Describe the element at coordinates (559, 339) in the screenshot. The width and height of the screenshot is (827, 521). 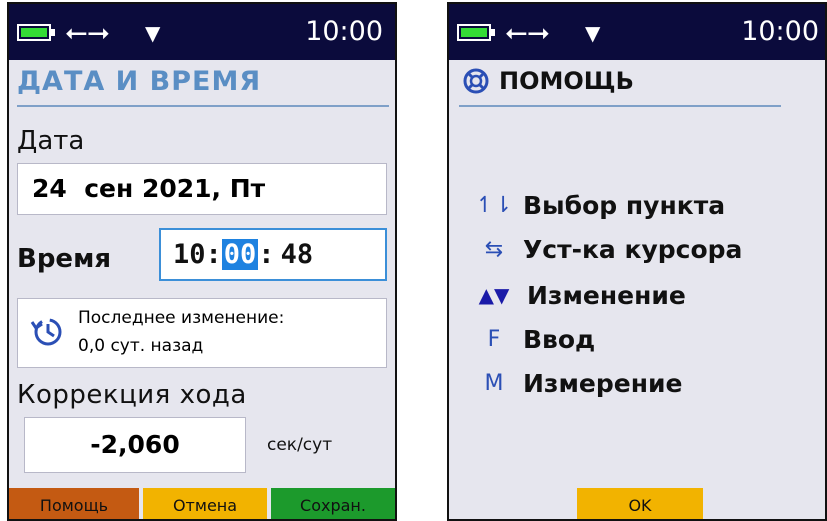
I see `help-item-text: Ввод` at that location.